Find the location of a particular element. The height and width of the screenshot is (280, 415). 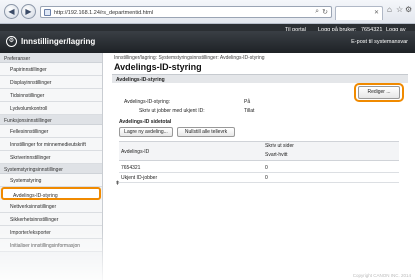

page-total-heading: Avdelings-ID sidetotal is located at coordinates (145, 122).